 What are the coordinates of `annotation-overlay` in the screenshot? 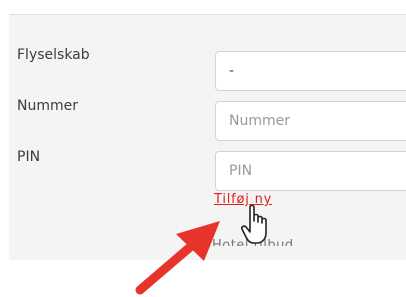 It's located at (201, 249).